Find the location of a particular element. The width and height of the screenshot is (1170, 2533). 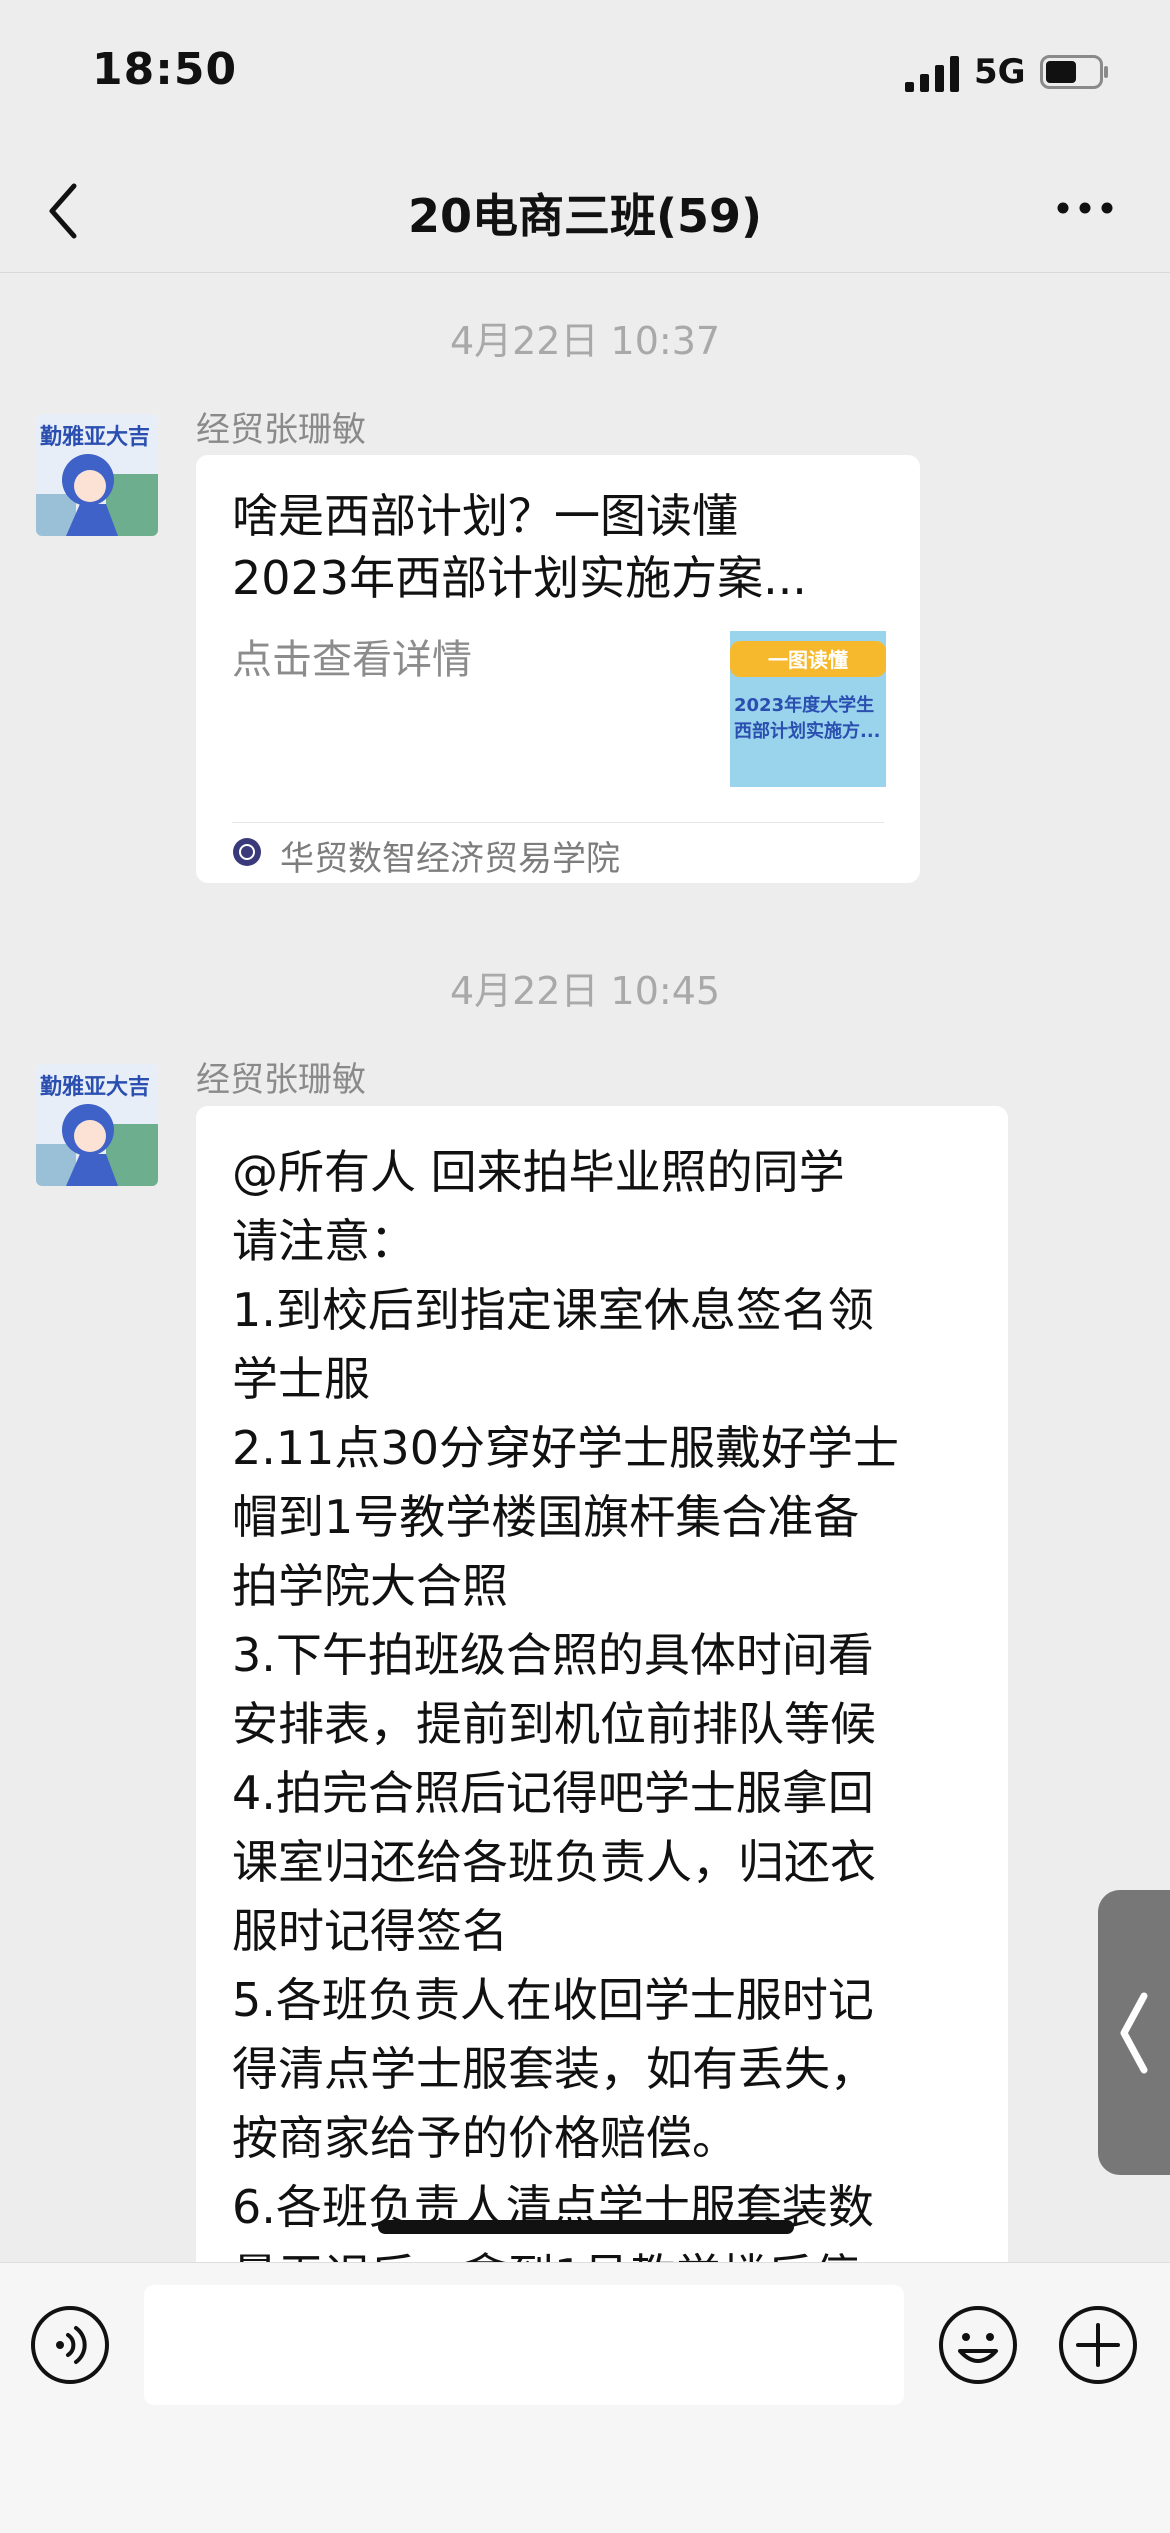

chevron-left-icon is located at coordinates (1134, 2033).